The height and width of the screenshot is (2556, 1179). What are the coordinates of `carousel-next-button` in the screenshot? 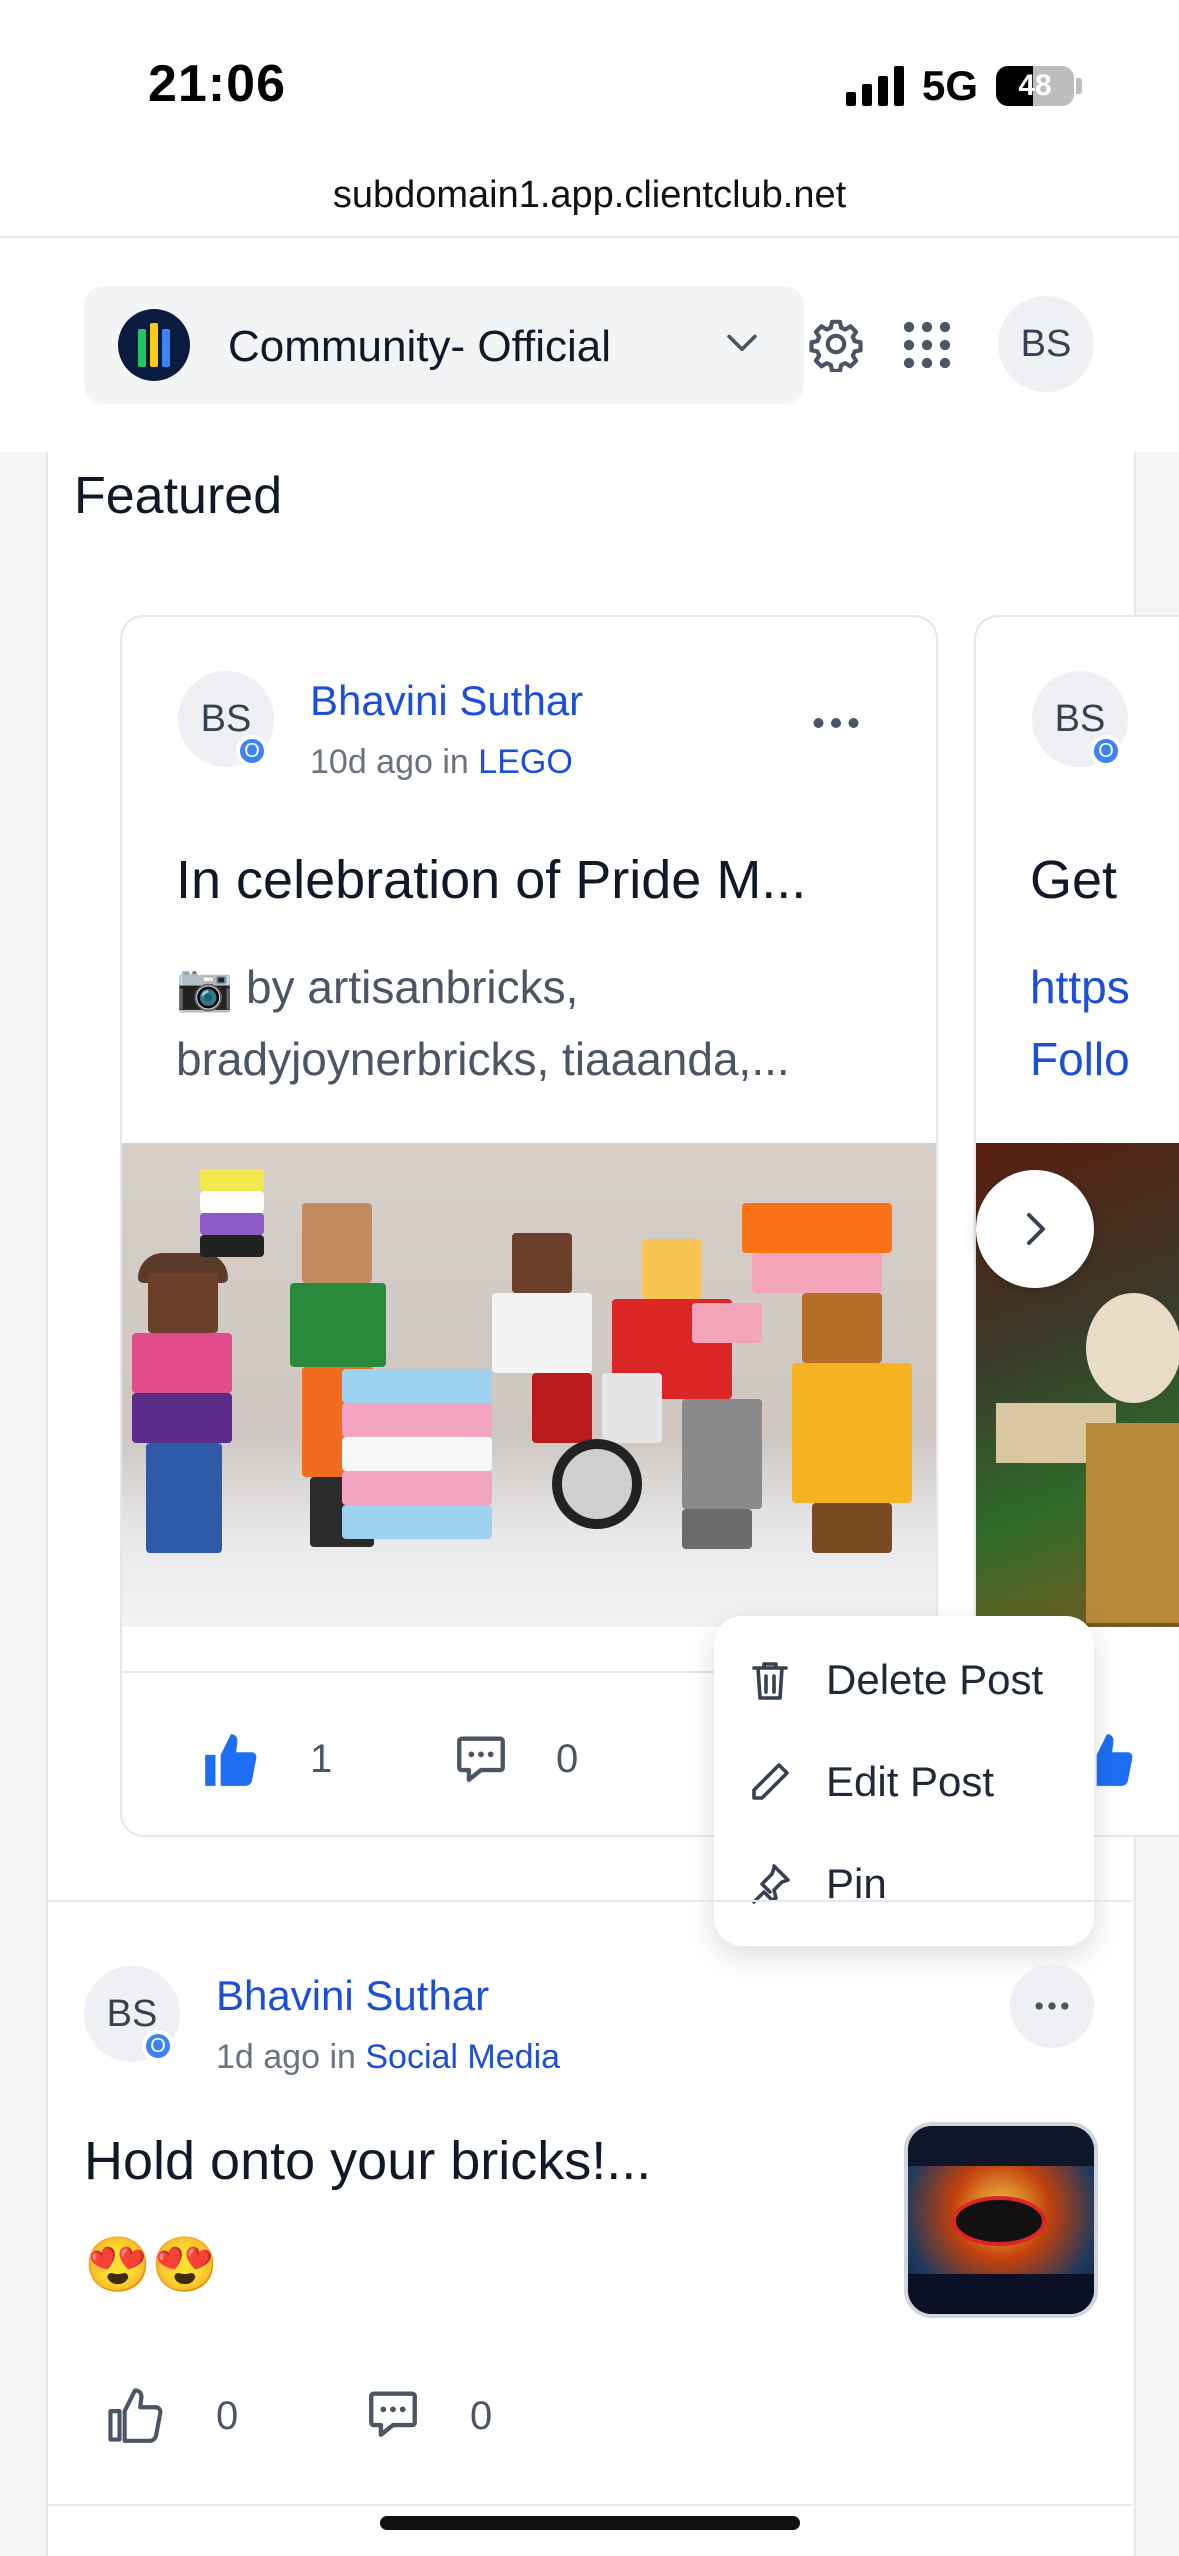 It's located at (1035, 1229).